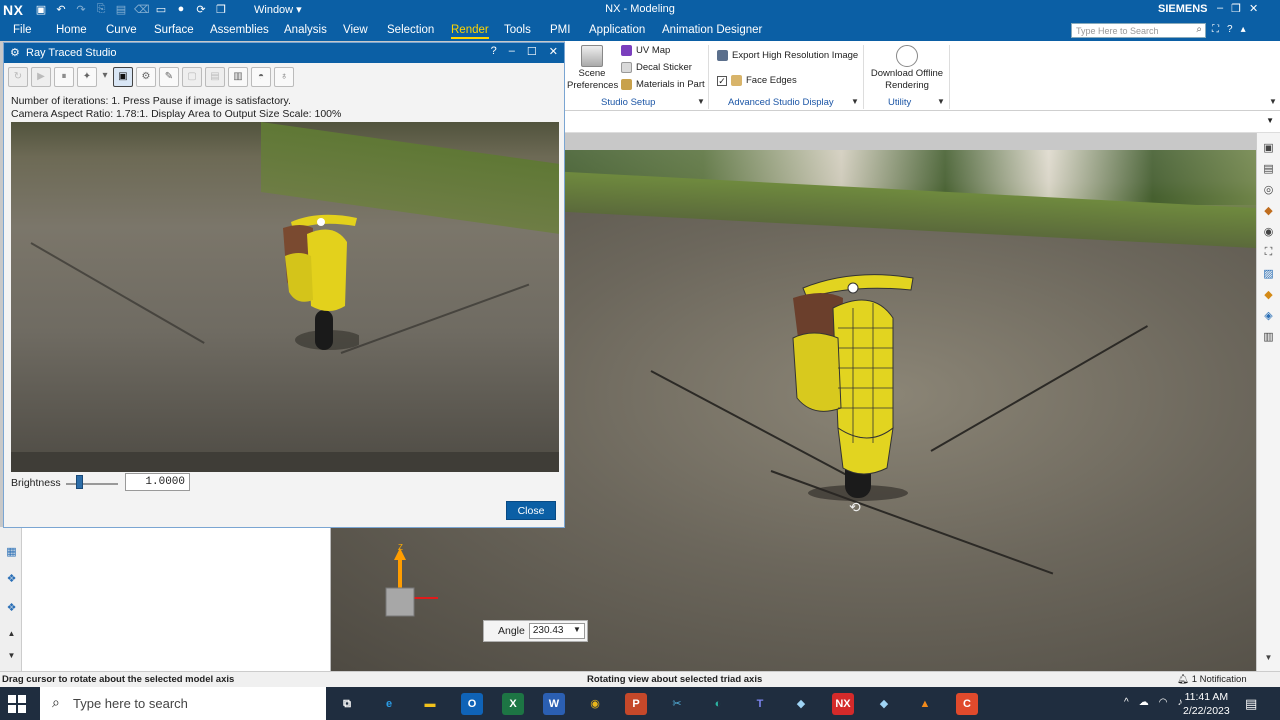 The image size is (1280, 720). I want to click on powerpoint-icon: P, so click(636, 704).